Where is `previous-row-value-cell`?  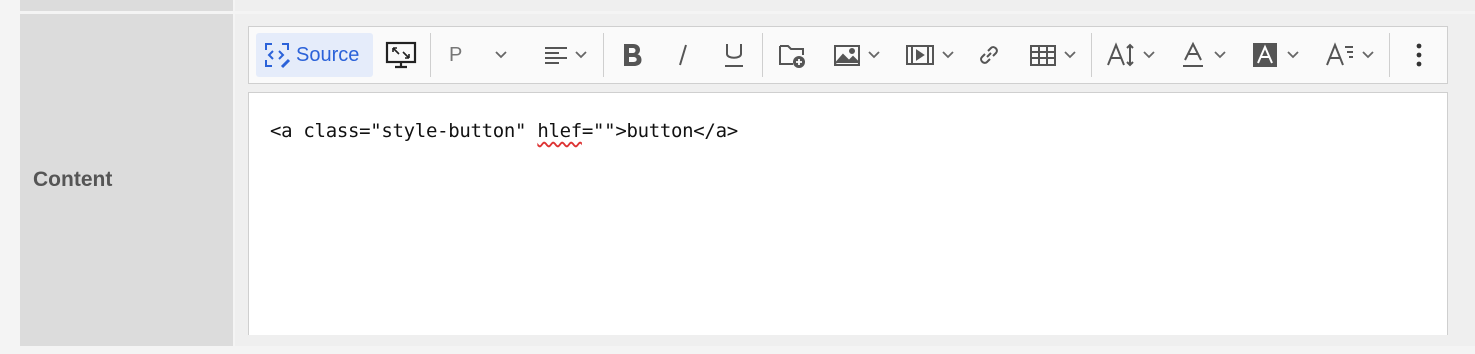
previous-row-value-cell is located at coordinates (855, 5).